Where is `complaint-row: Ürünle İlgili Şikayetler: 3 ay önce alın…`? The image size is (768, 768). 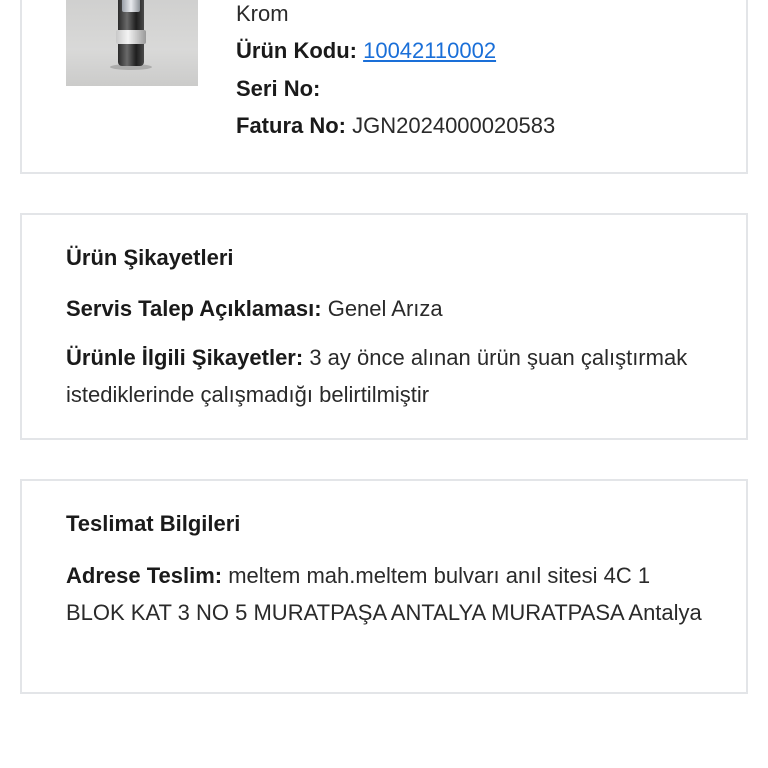
complaint-row: Ürünle İlgili Şikayetler: 3 ay önce alın… is located at coordinates (391, 376).